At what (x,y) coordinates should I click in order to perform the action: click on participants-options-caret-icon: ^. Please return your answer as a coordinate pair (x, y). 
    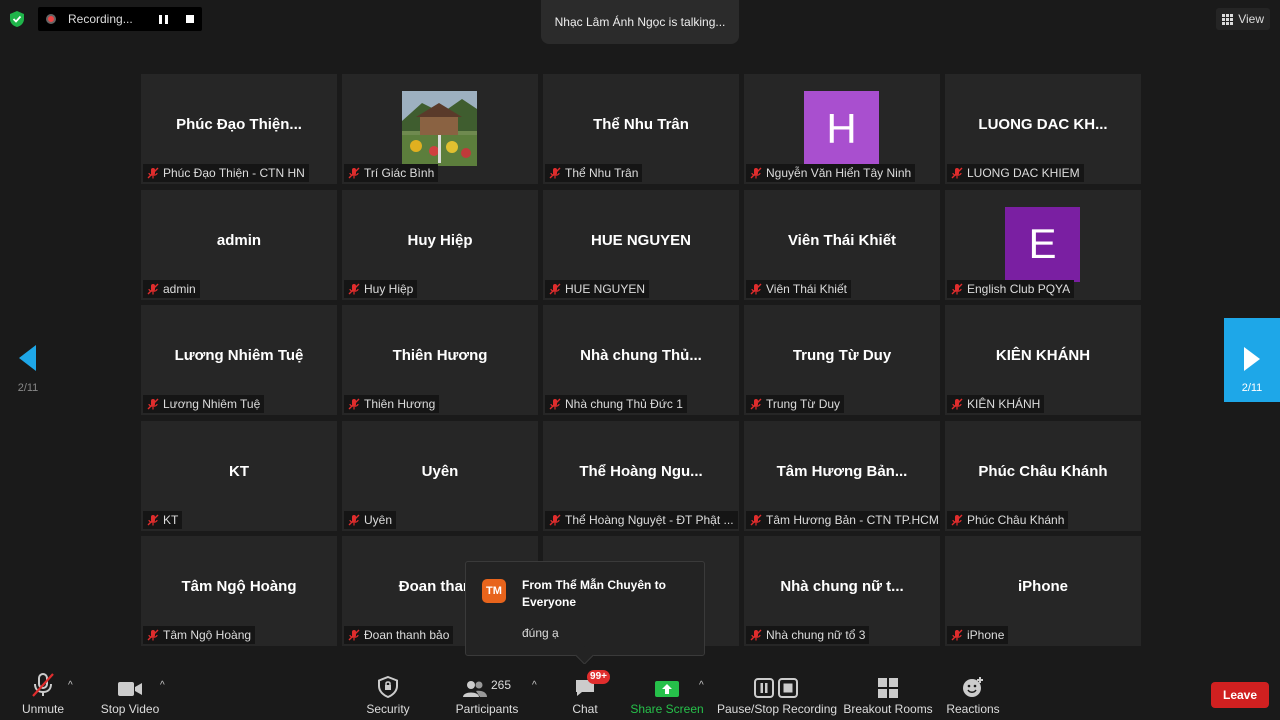
    Looking at the image, I should click on (534, 685).